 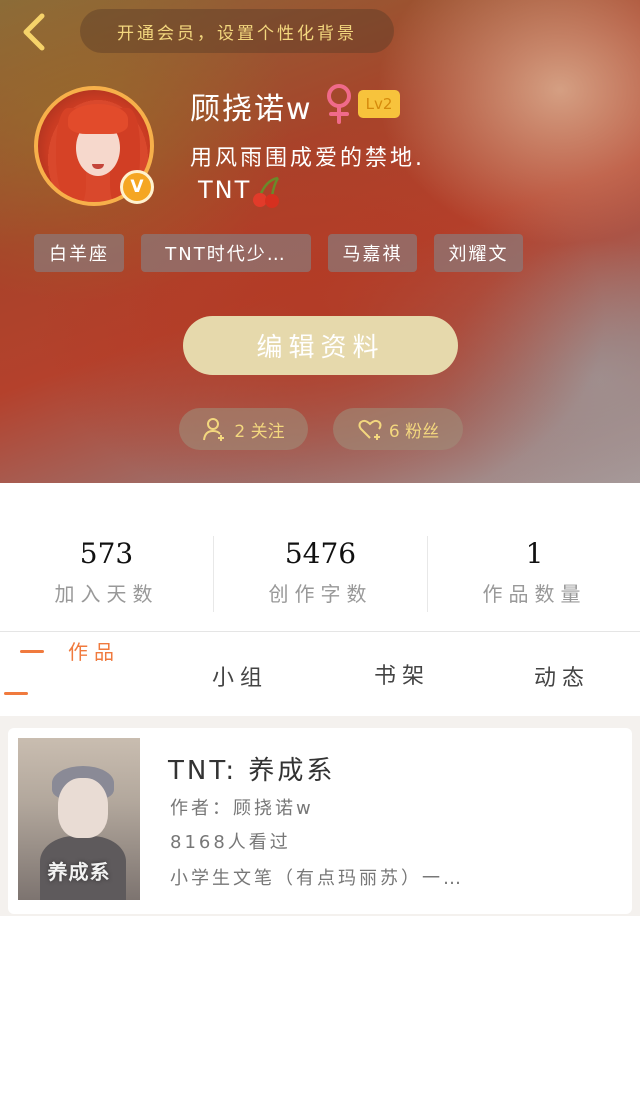 I want to click on add-user-icon, so click(x=214, y=429).